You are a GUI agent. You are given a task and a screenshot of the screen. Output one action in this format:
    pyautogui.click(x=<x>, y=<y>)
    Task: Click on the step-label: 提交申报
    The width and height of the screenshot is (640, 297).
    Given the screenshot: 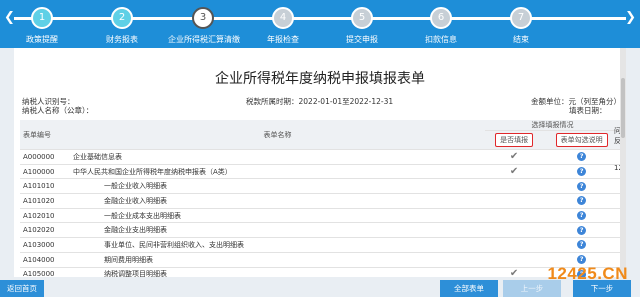 What is the action you would take?
    pyautogui.click(x=362, y=39)
    